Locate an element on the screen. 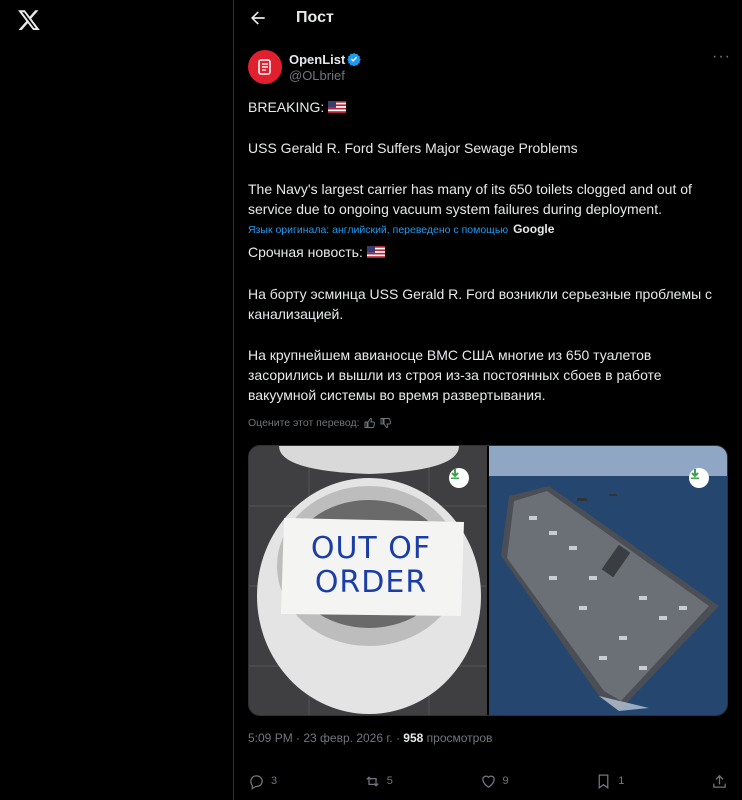 This screenshot has width=742, height=800. post-line-1: BREAKING: is located at coordinates (488, 107).